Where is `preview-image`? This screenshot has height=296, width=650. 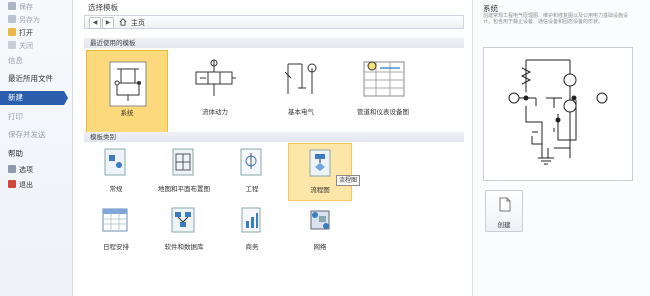
preview-image is located at coordinates (558, 114).